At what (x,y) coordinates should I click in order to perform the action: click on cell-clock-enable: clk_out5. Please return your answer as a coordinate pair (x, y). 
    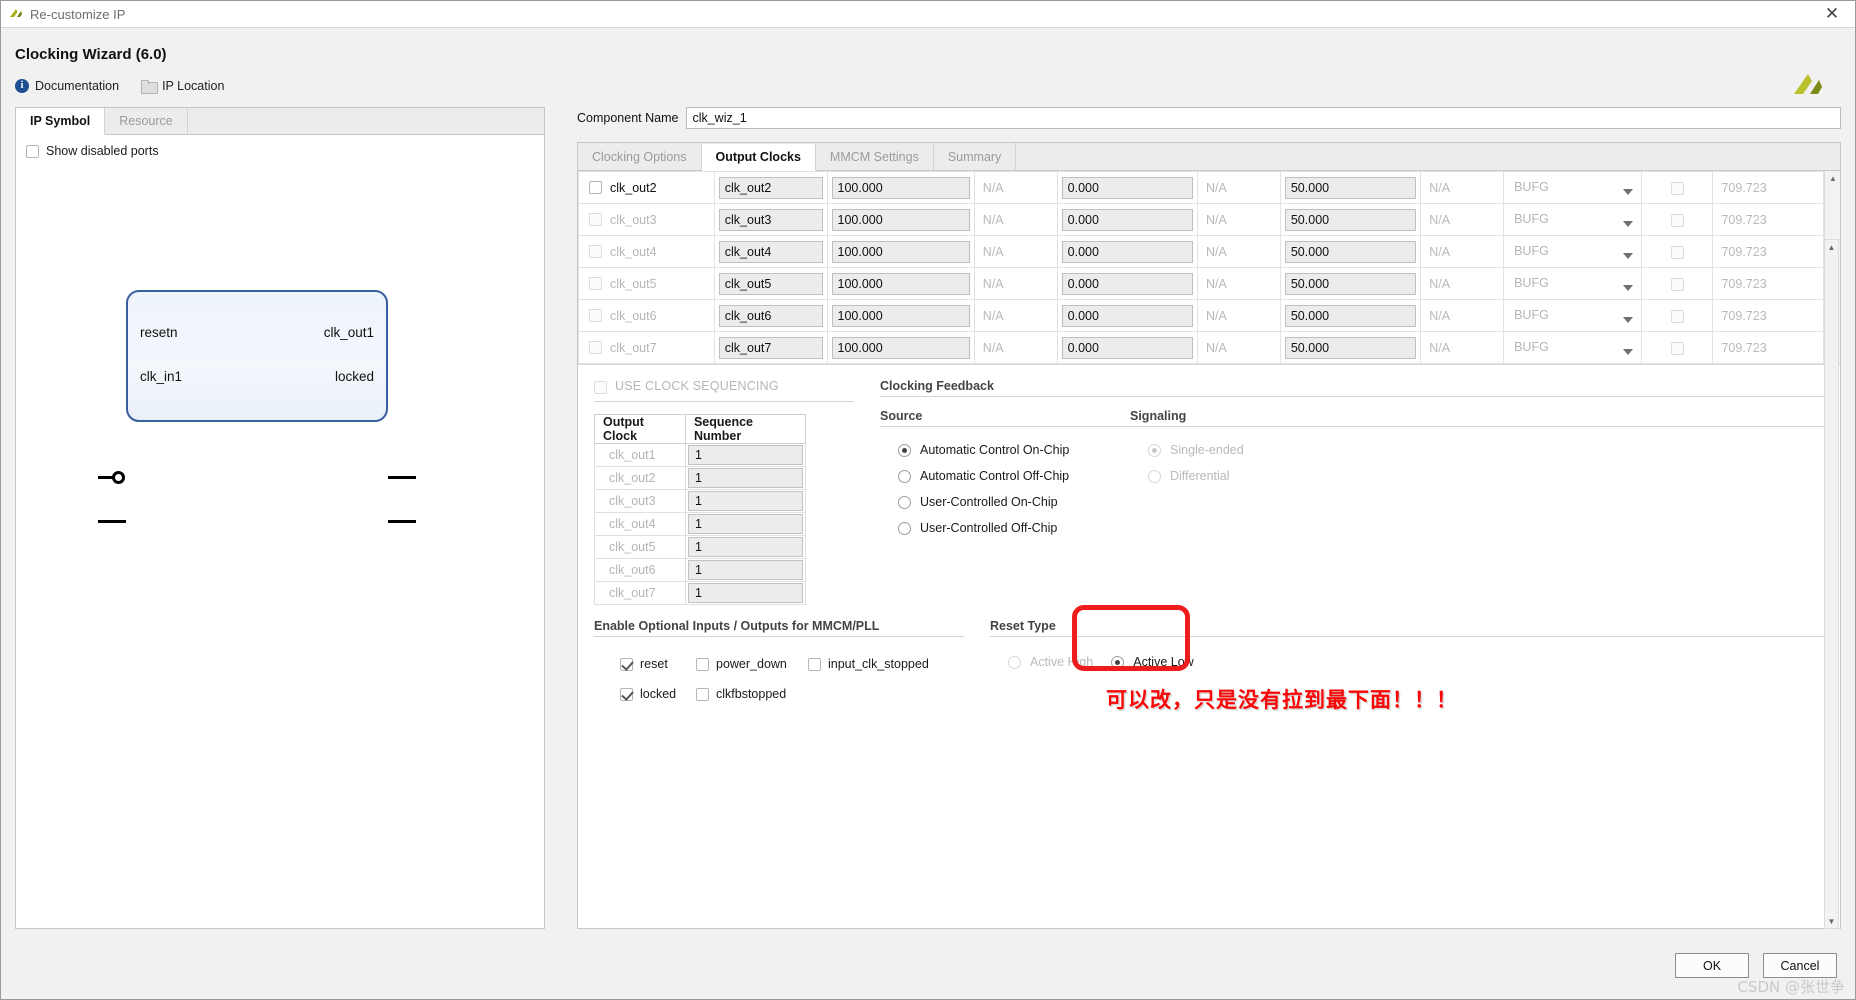
    Looking at the image, I should click on (646, 283).